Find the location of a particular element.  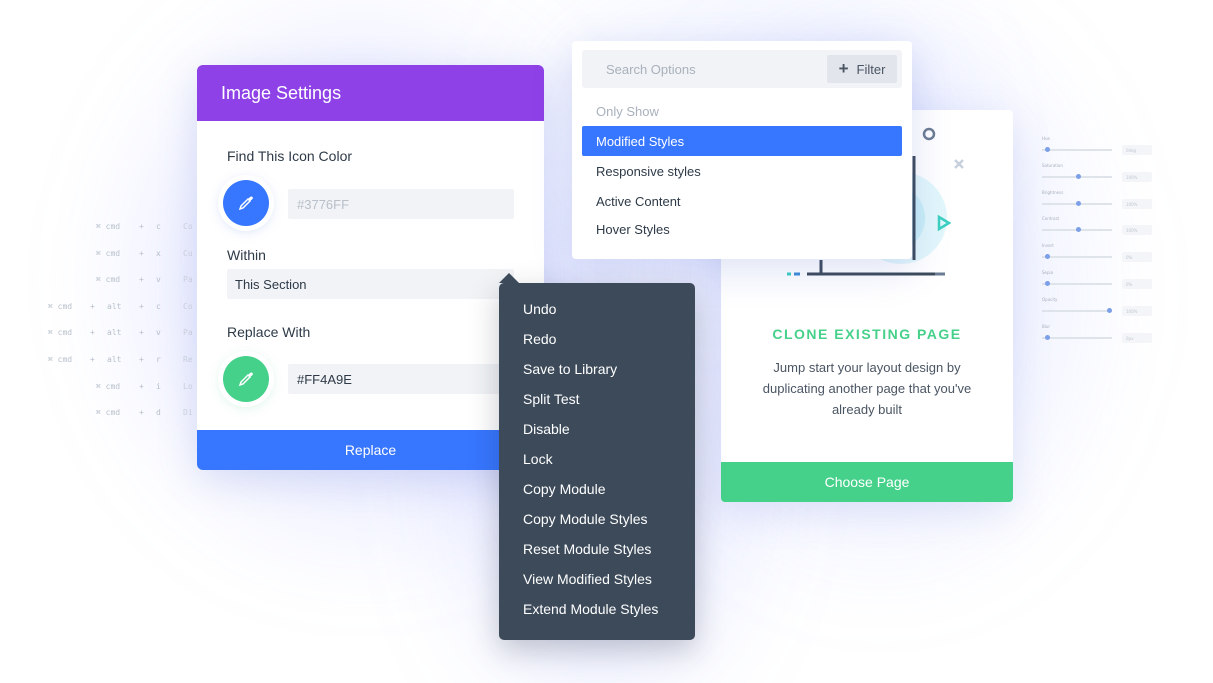

filter-slider: Hue 0deg is located at coordinates (1097, 149).